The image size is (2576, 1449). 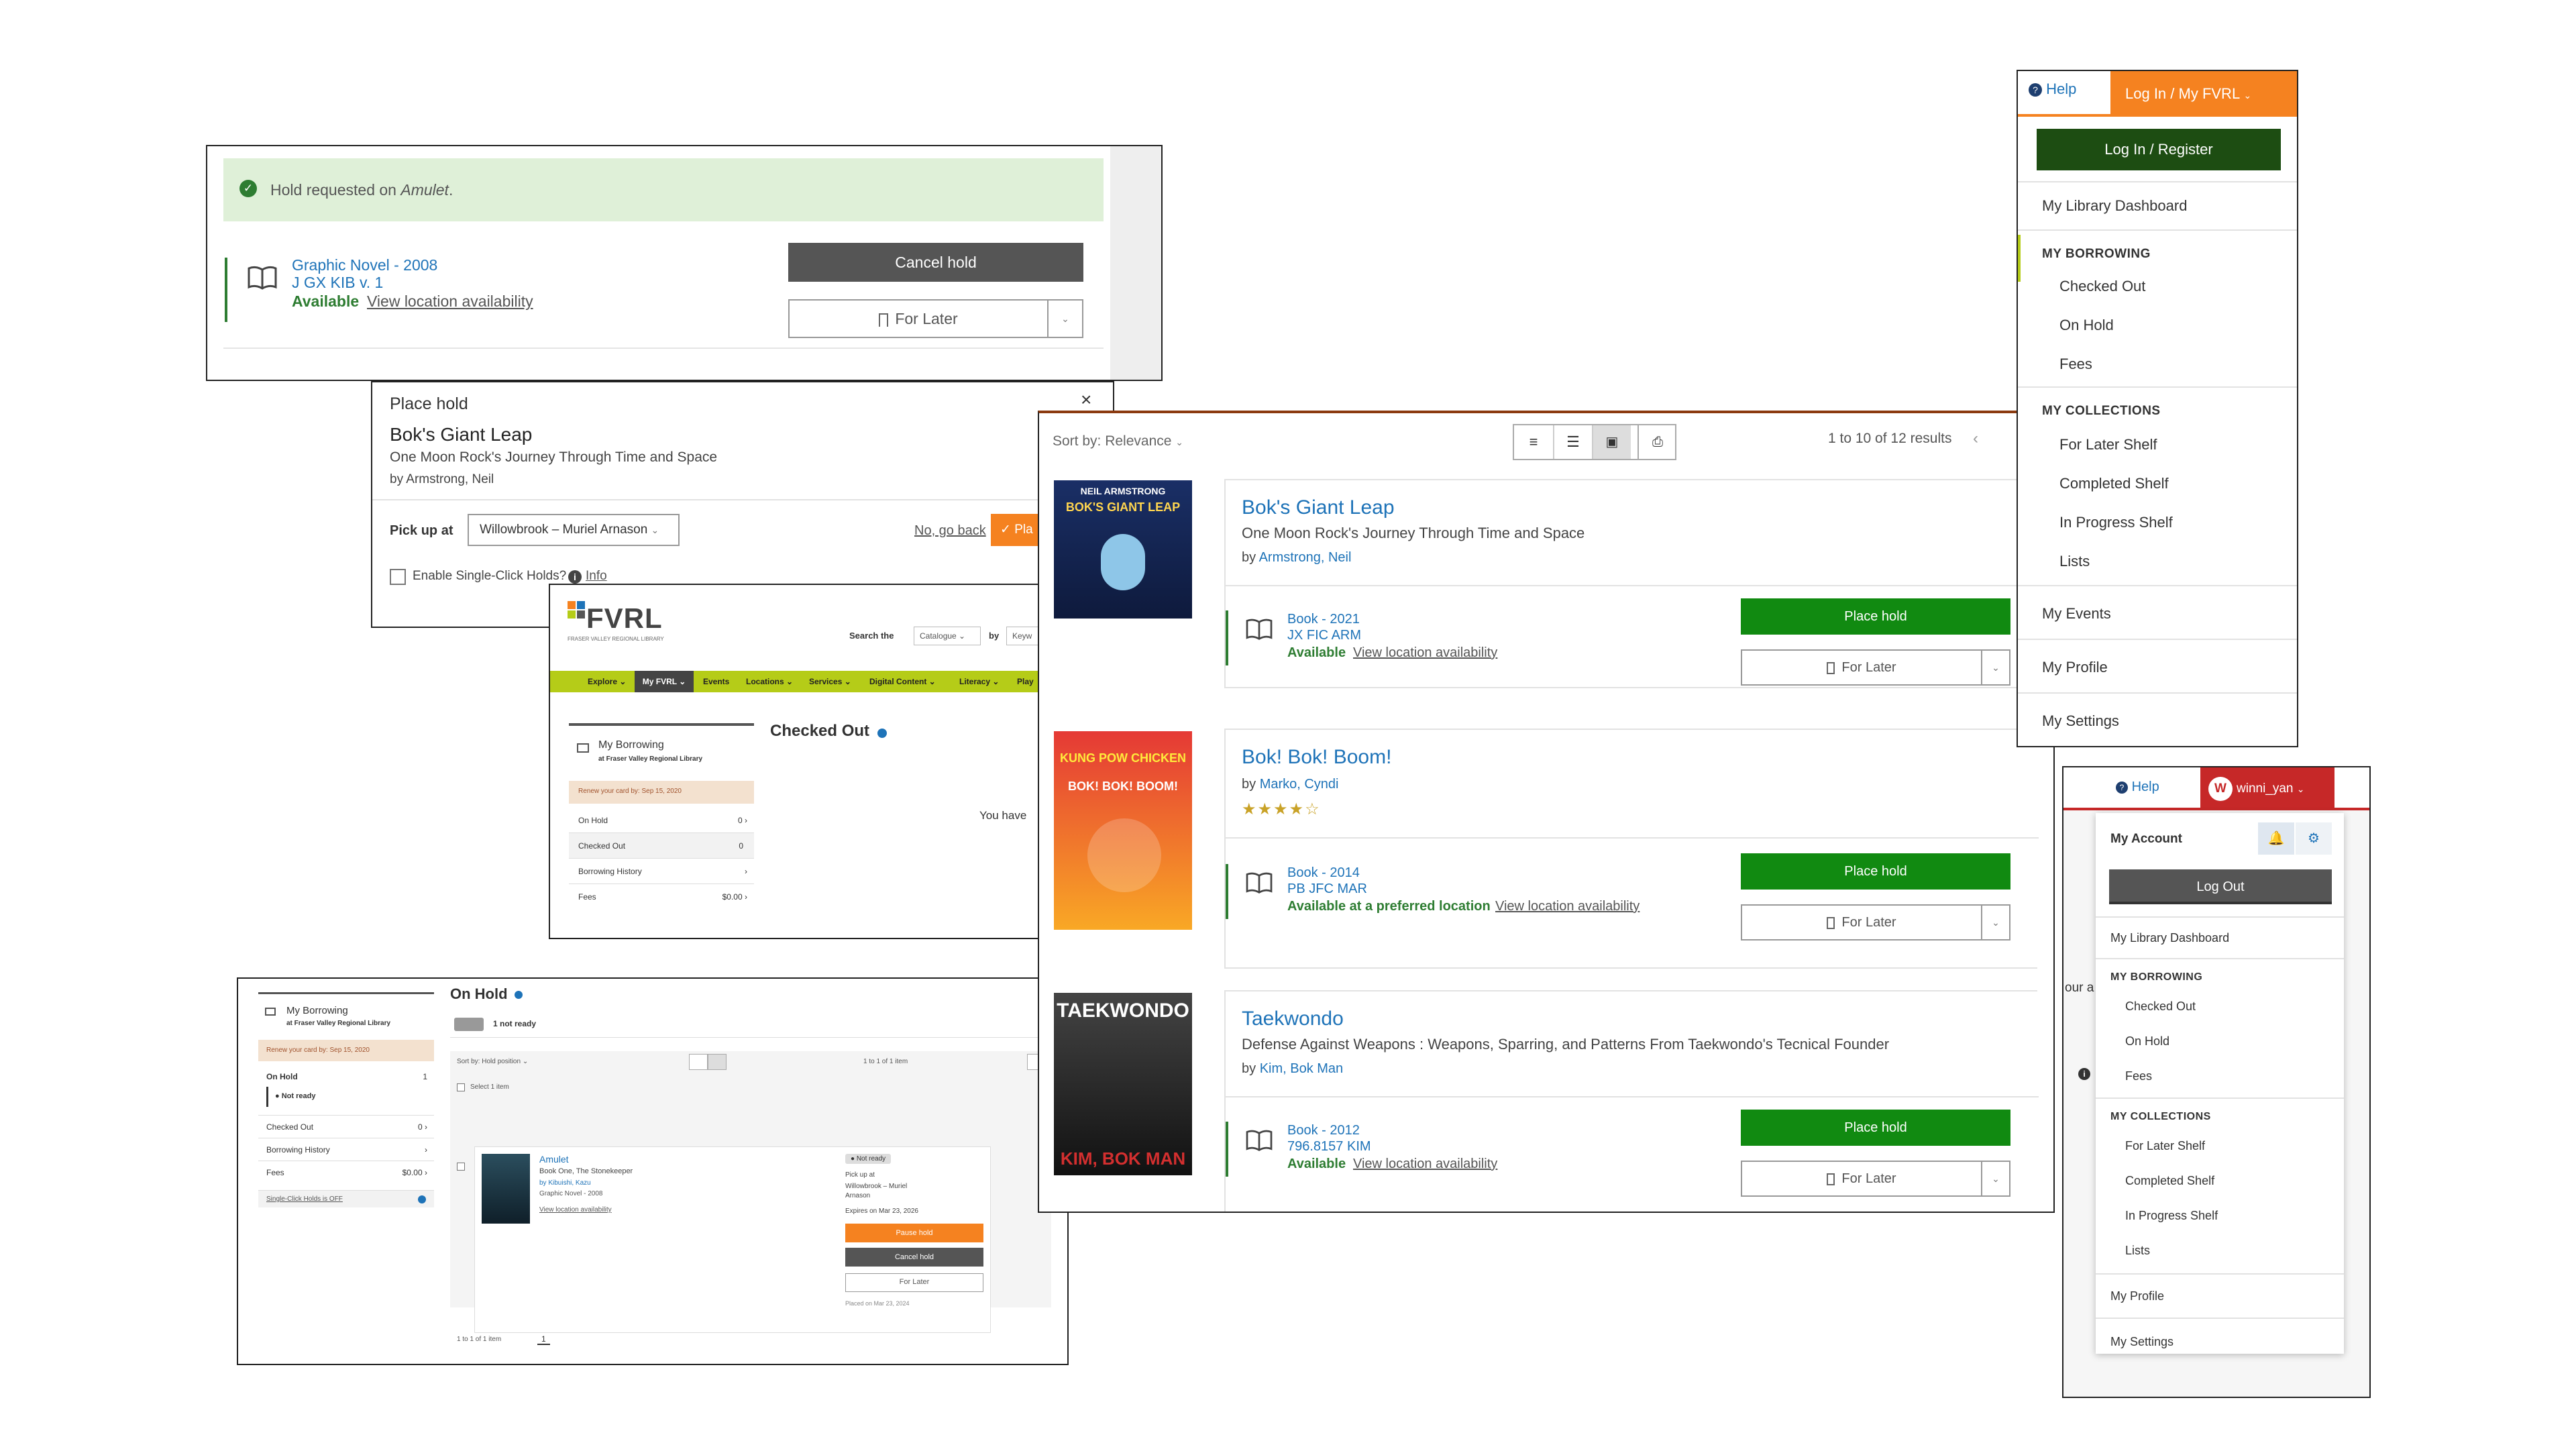 What do you see at coordinates (596, 576) in the screenshot?
I see `info-link: Info` at bounding box center [596, 576].